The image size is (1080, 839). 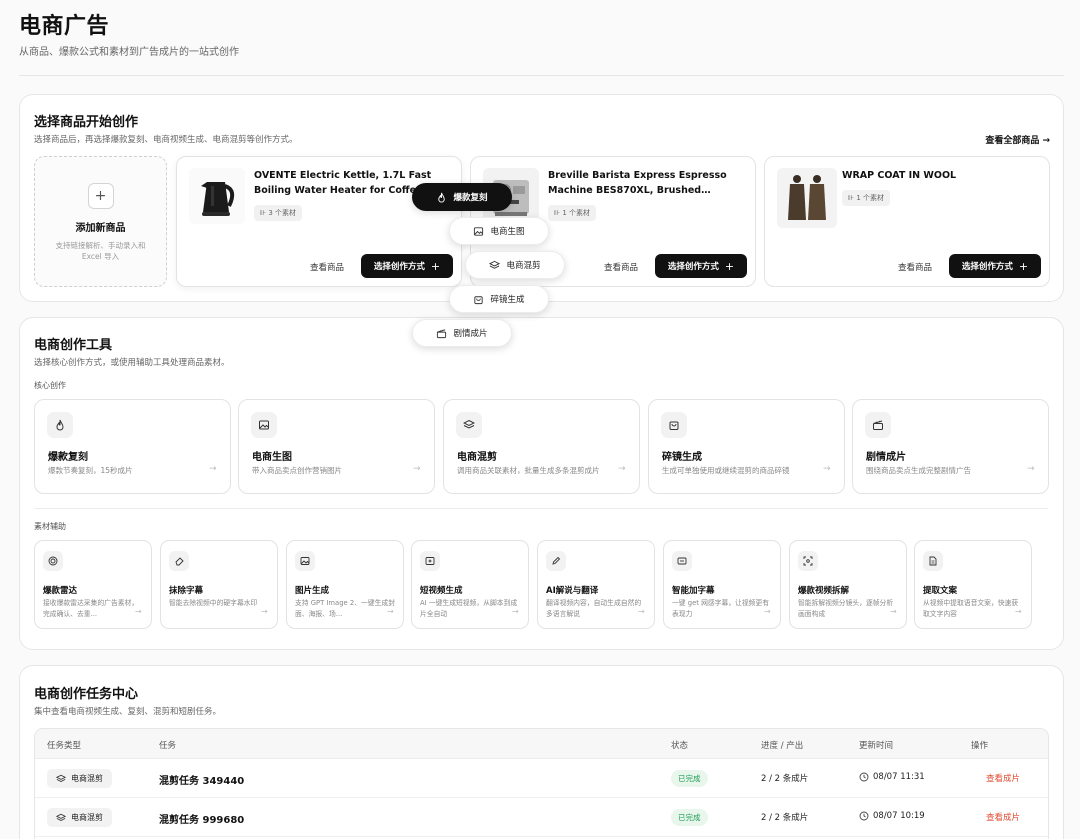 I want to click on scan-icon, so click(x=808, y=561).